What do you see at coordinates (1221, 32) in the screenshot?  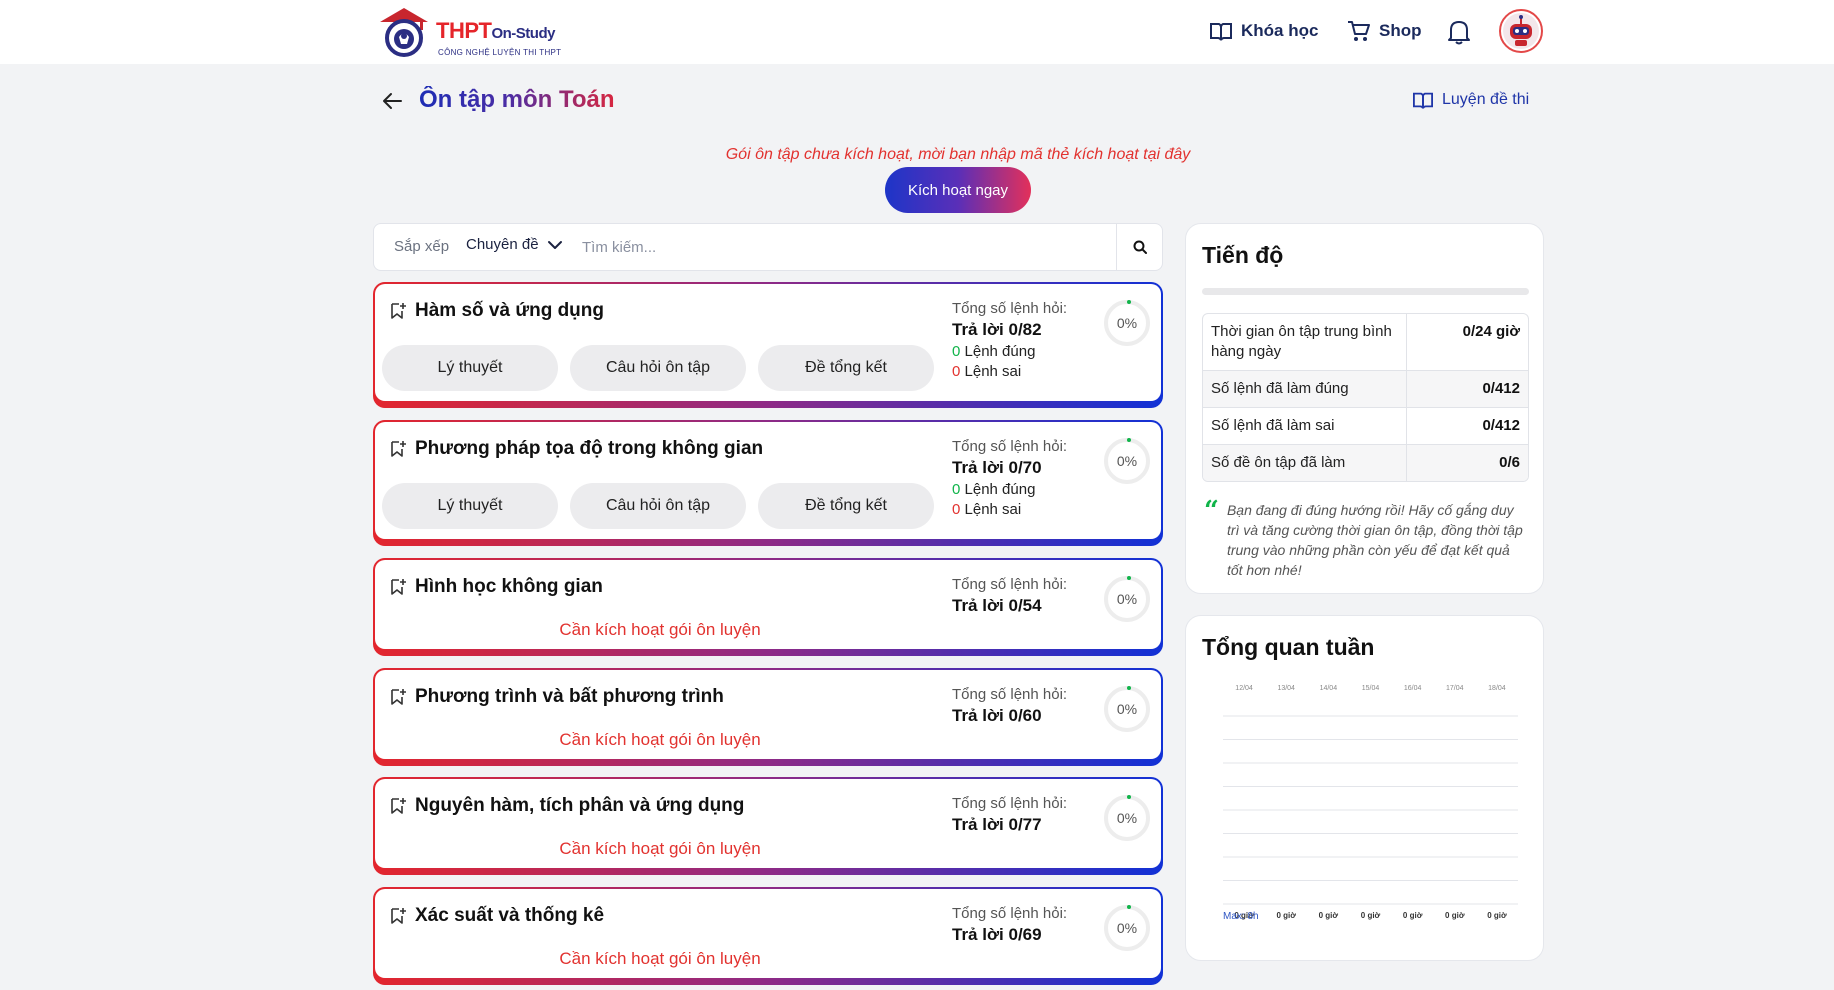 I see `book-icon` at bounding box center [1221, 32].